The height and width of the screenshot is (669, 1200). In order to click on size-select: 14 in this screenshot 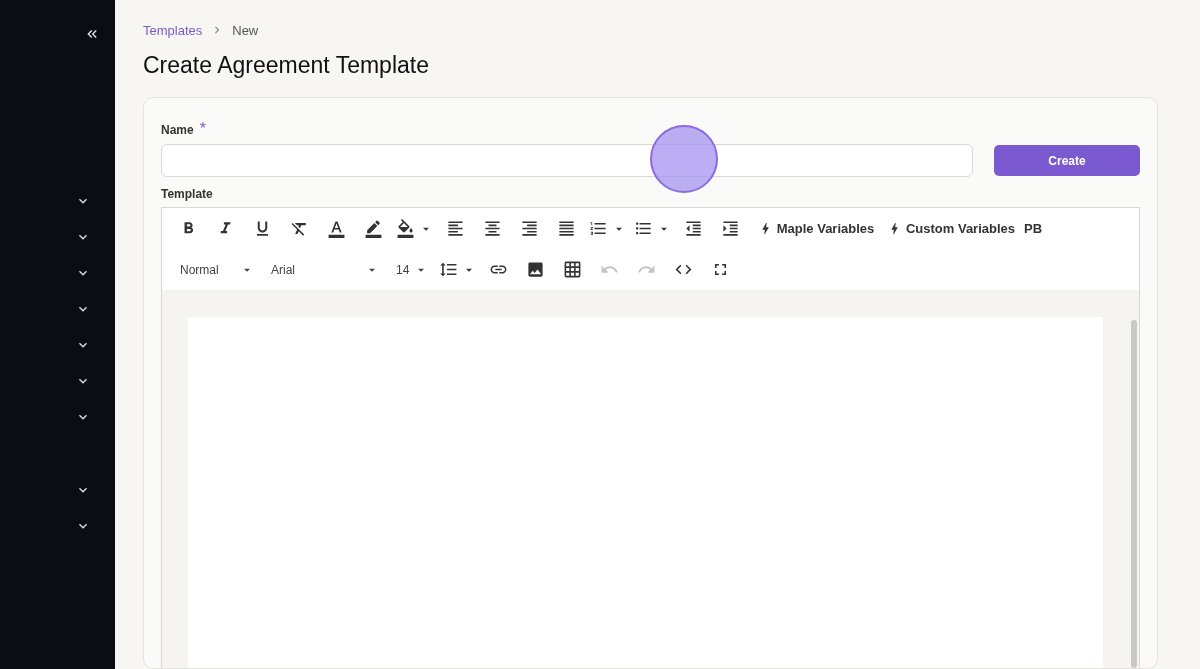, I will do `click(410, 269)`.